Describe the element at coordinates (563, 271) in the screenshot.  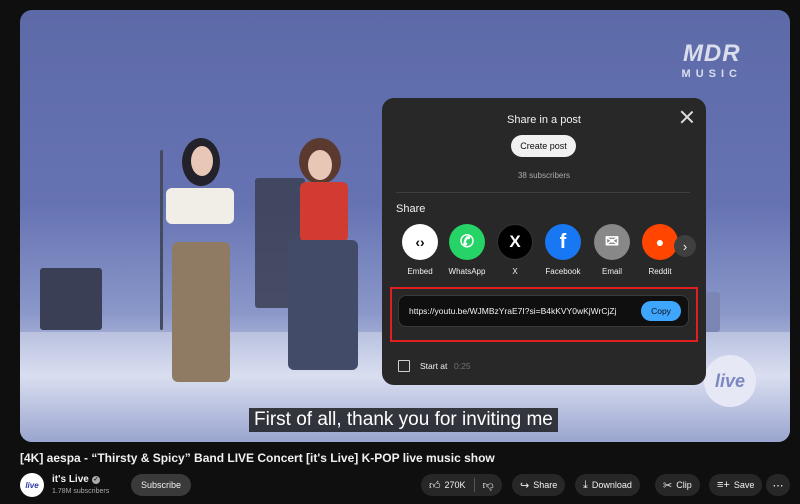
I see `share-label-facebook: Facebook` at that location.